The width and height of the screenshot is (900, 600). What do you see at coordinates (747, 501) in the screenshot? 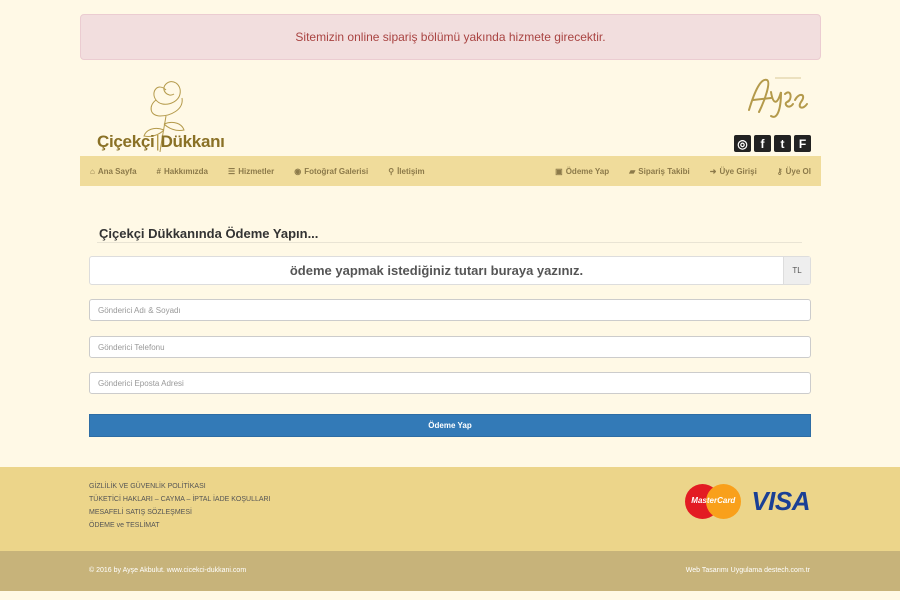
I see `payment-cards: MasterCard VISA` at bounding box center [747, 501].